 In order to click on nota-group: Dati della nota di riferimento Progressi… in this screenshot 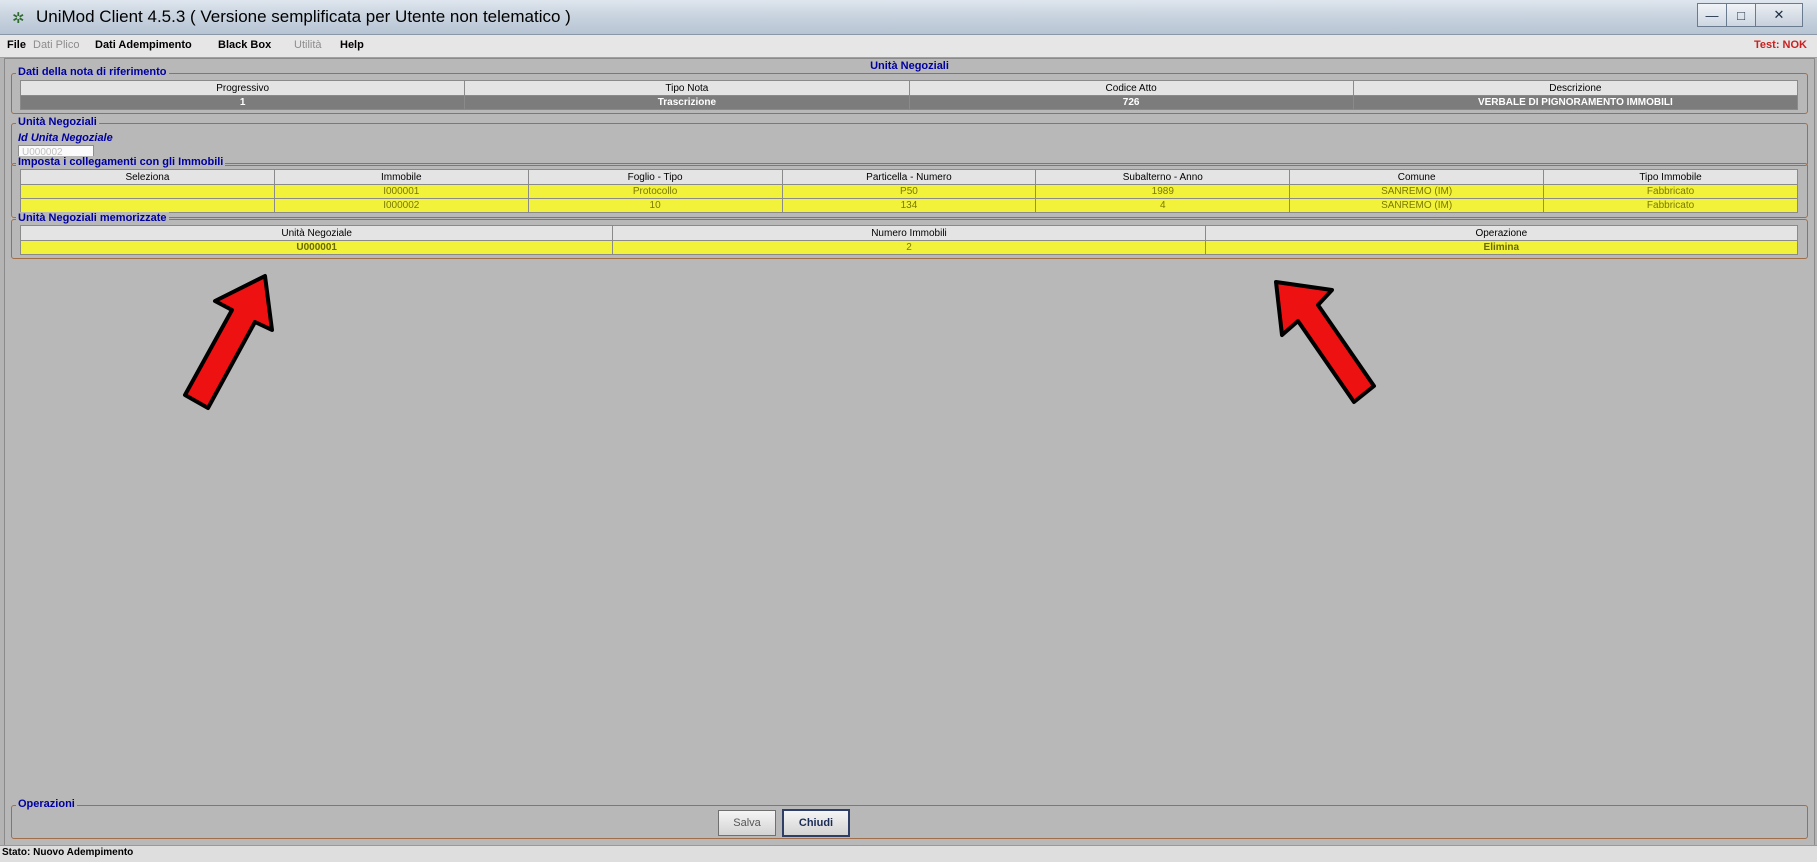, I will do `click(909, 90)`.